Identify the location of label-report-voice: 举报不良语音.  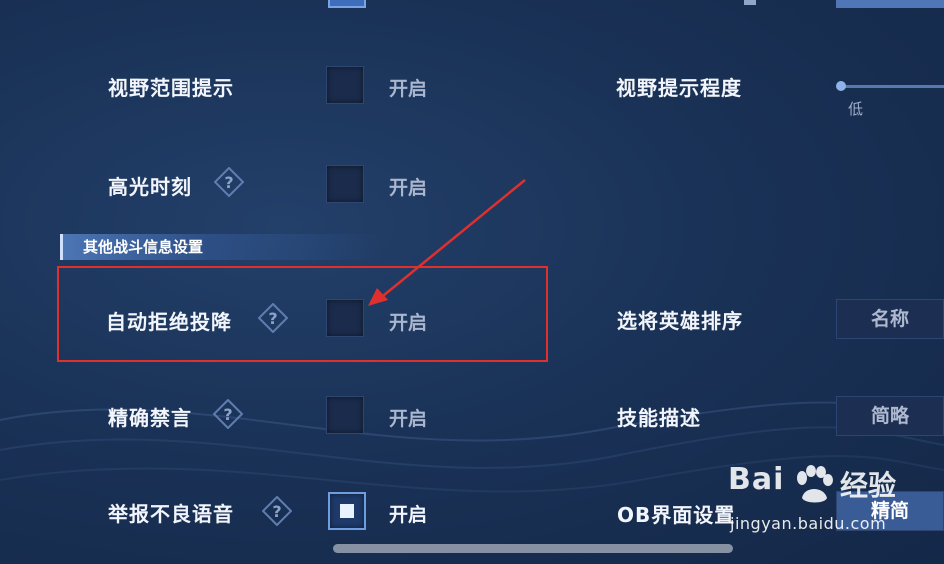
(171, 514).